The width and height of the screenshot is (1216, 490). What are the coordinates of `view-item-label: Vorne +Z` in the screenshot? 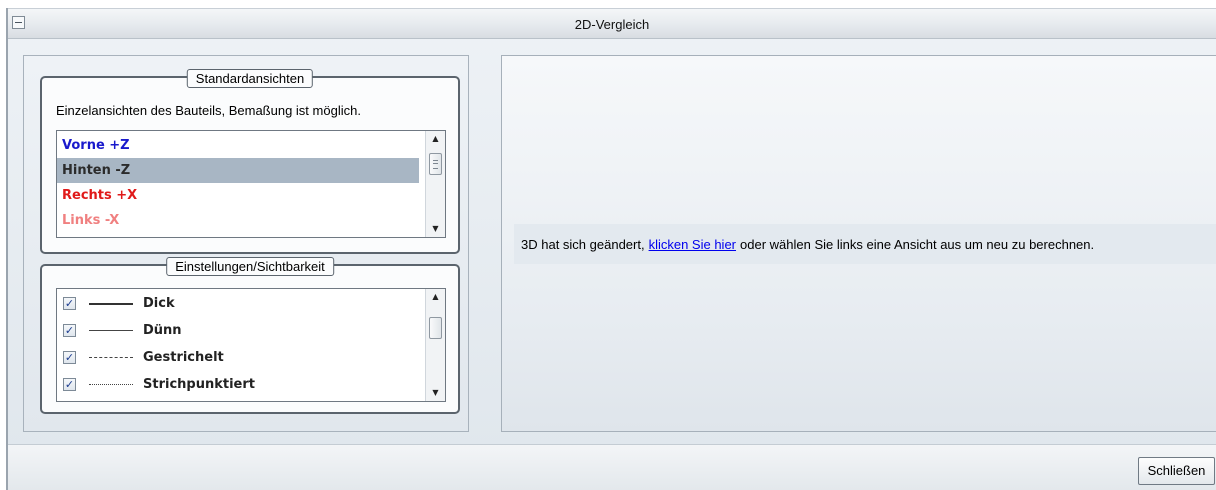 It's located at (96, 145).